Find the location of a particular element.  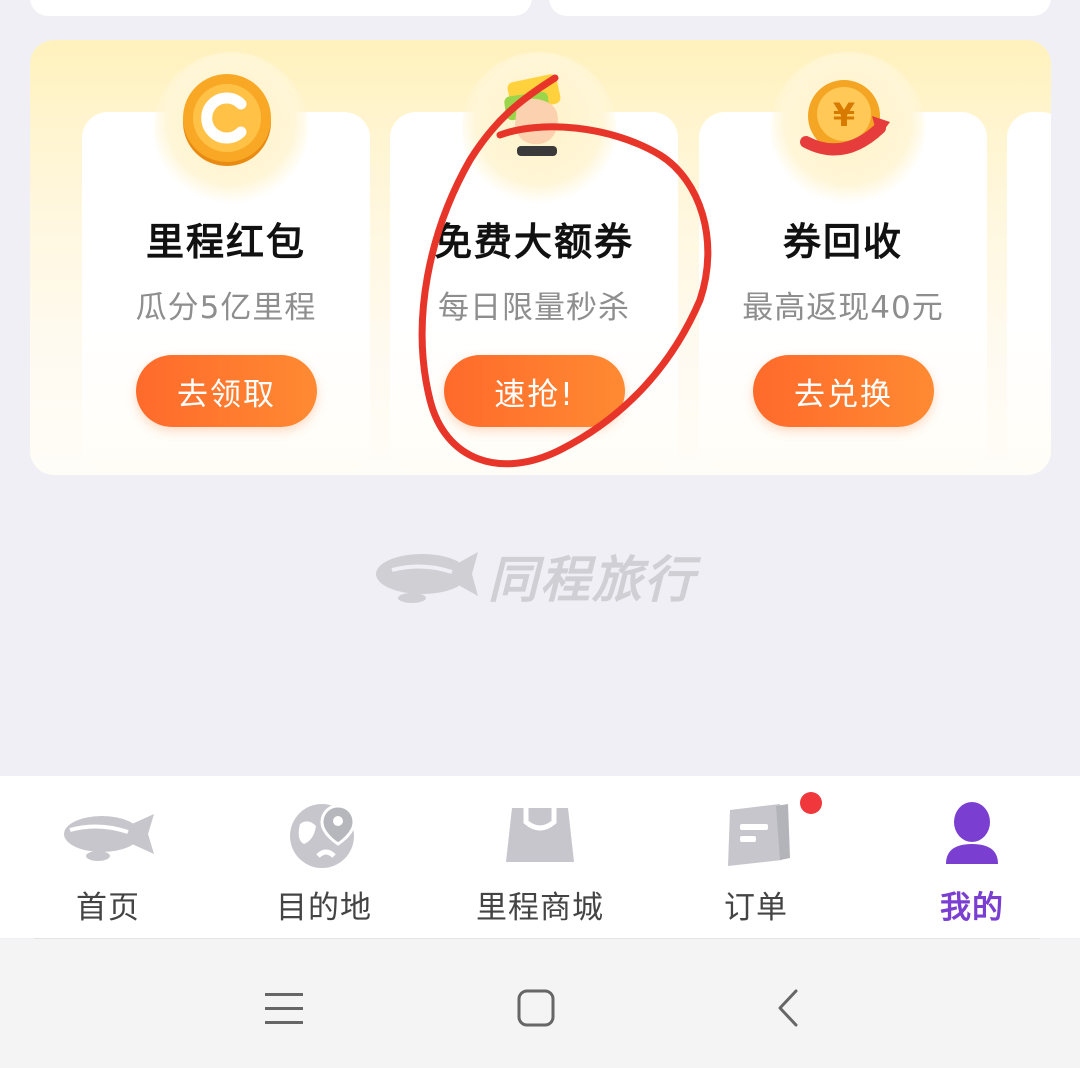

airship-icon is located at coordinates (108, 835).